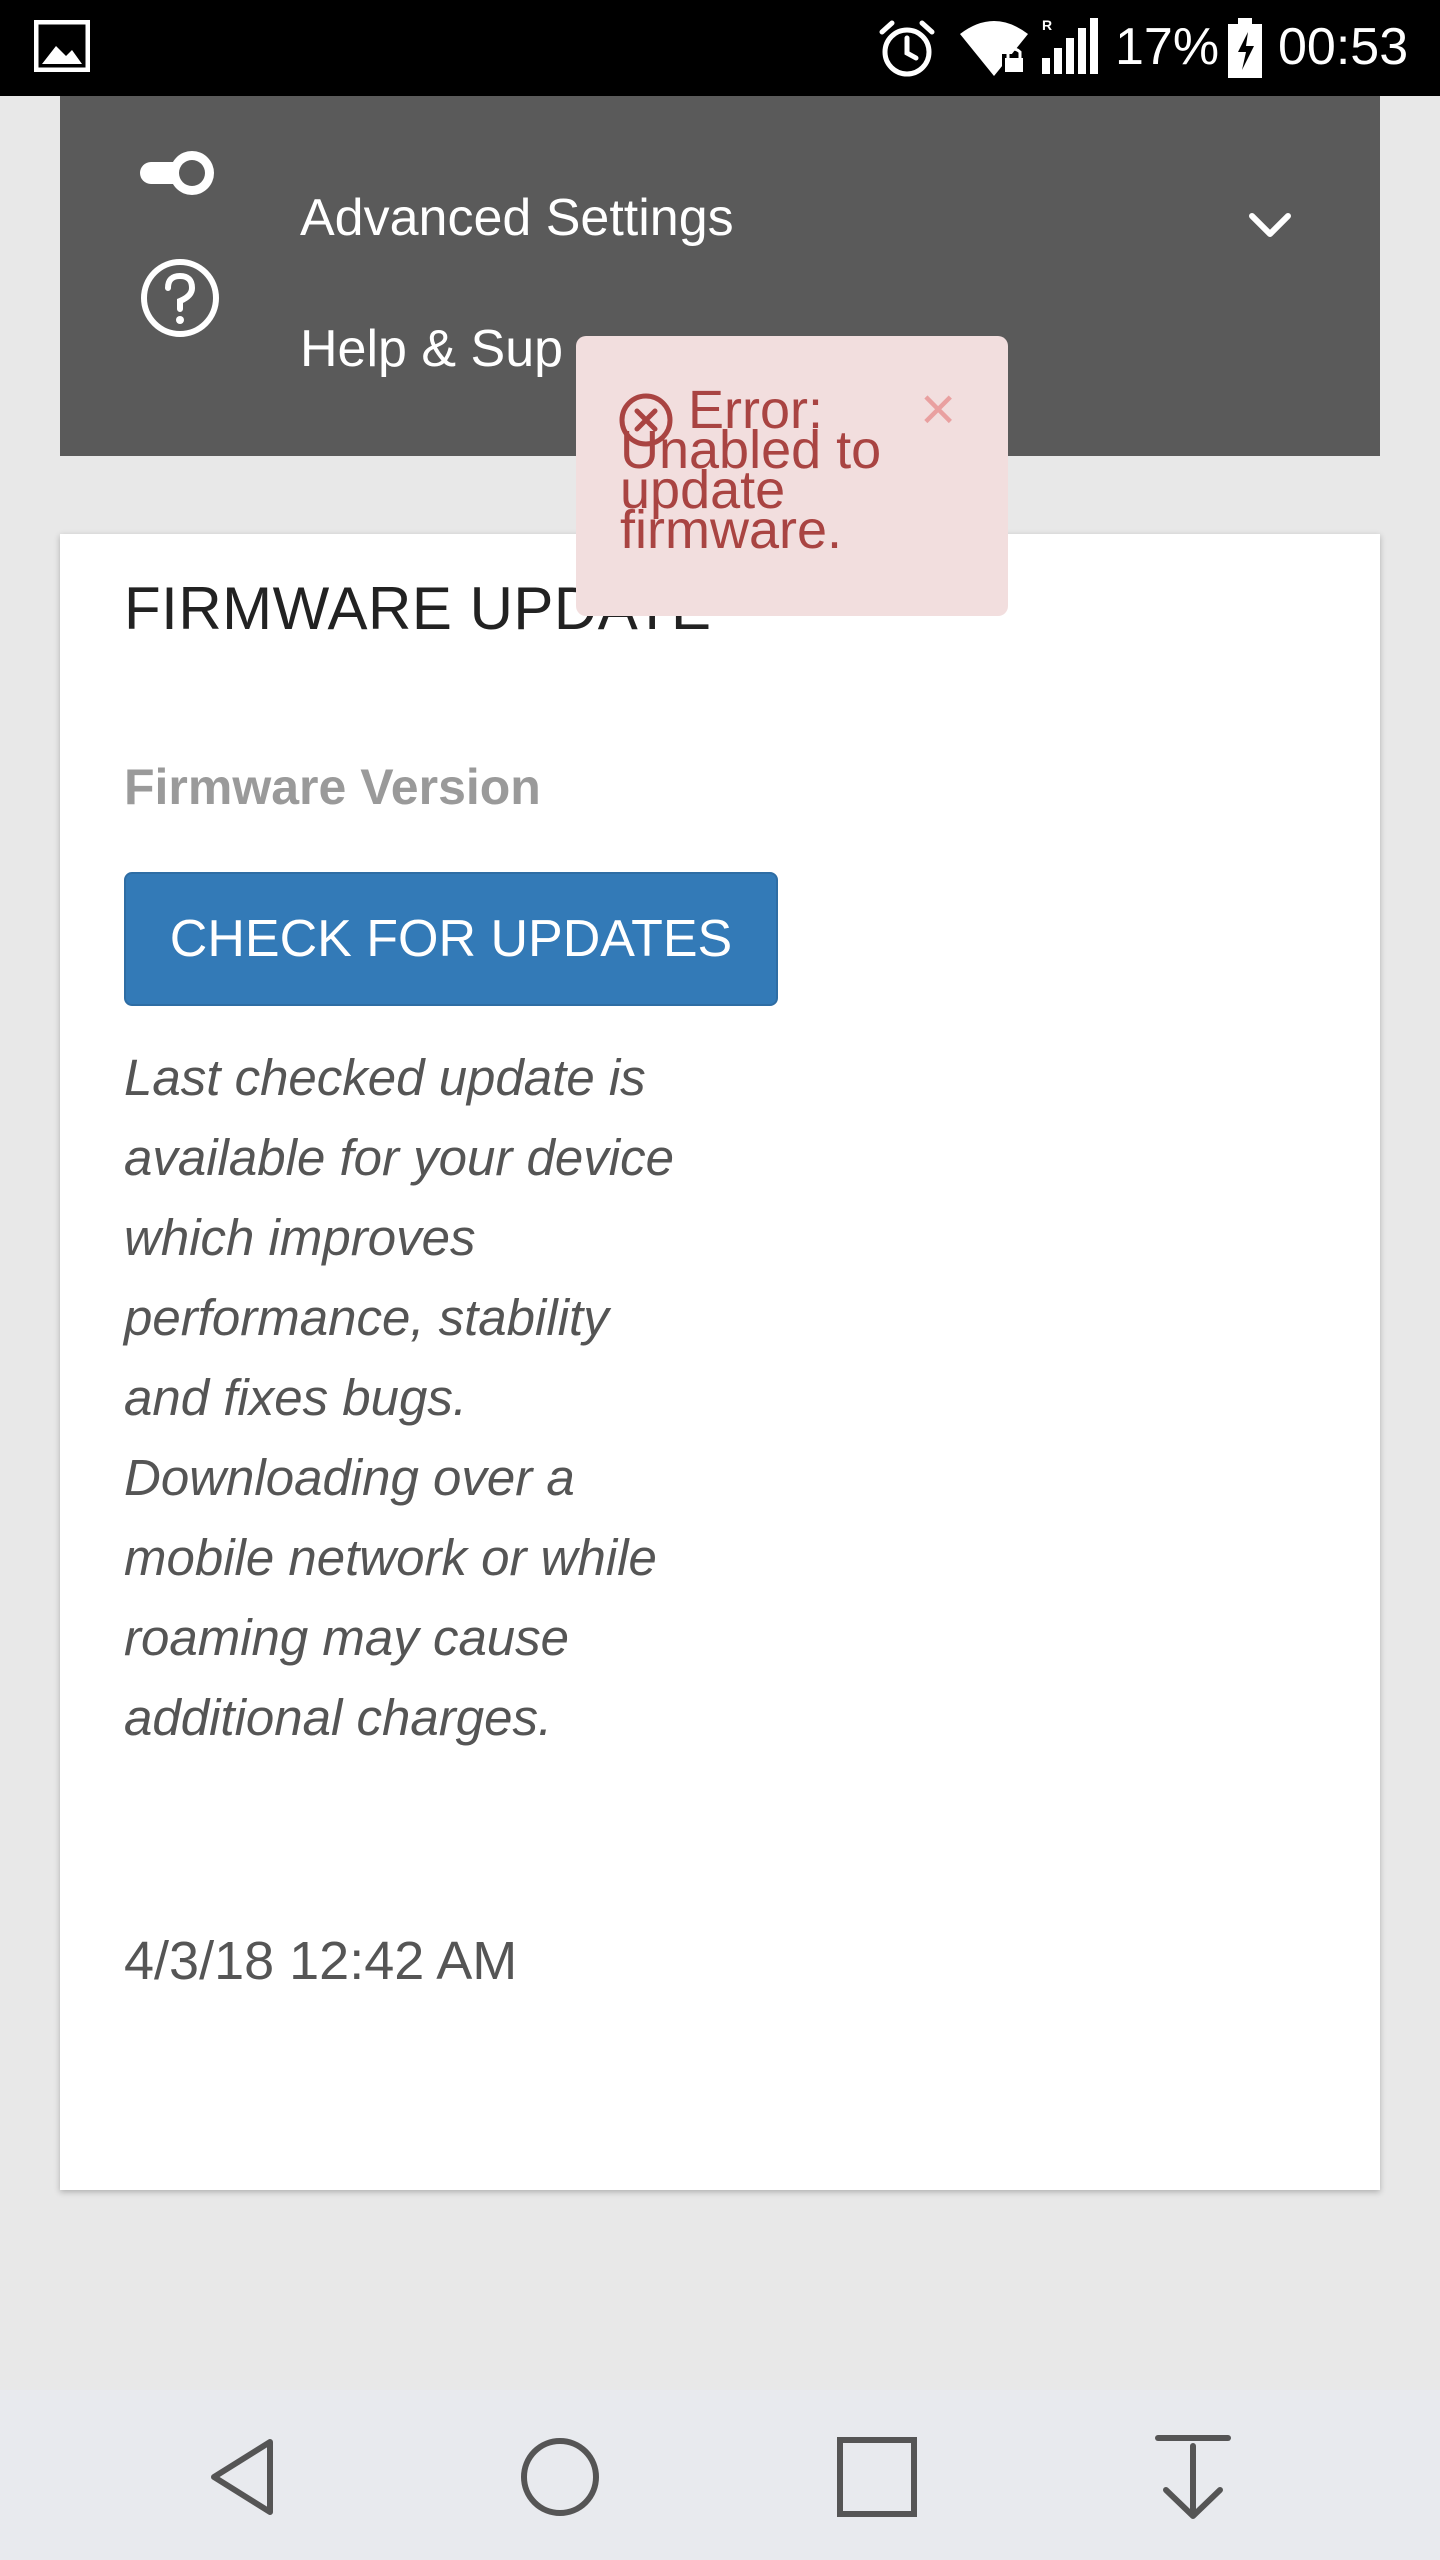 This screenshot has height=2560, width=1440. Describe the element at coordinates (751, 470) in the screenshot. I see `error-message: Error: Unabled to update firmware.` at that location.